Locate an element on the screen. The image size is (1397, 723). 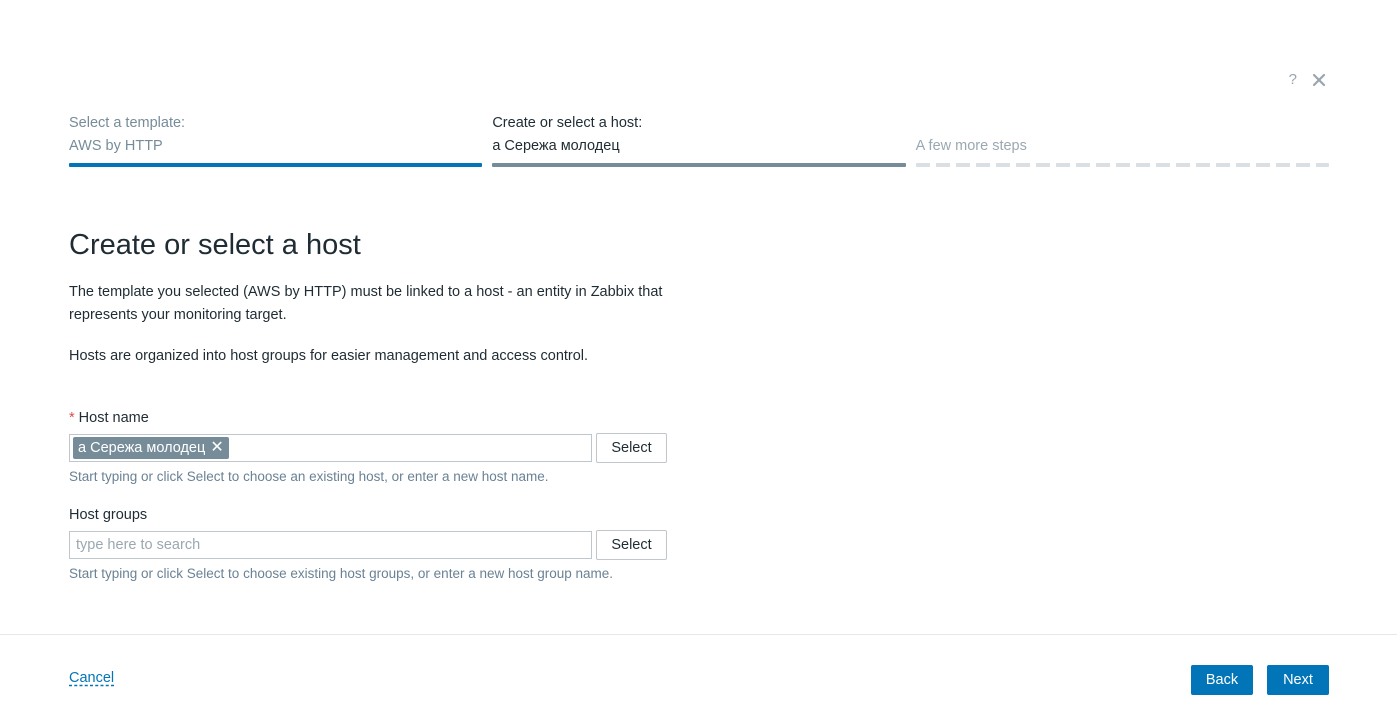
host-chip: а Сережа молодец ✕ is located at coordinates (151, 448).